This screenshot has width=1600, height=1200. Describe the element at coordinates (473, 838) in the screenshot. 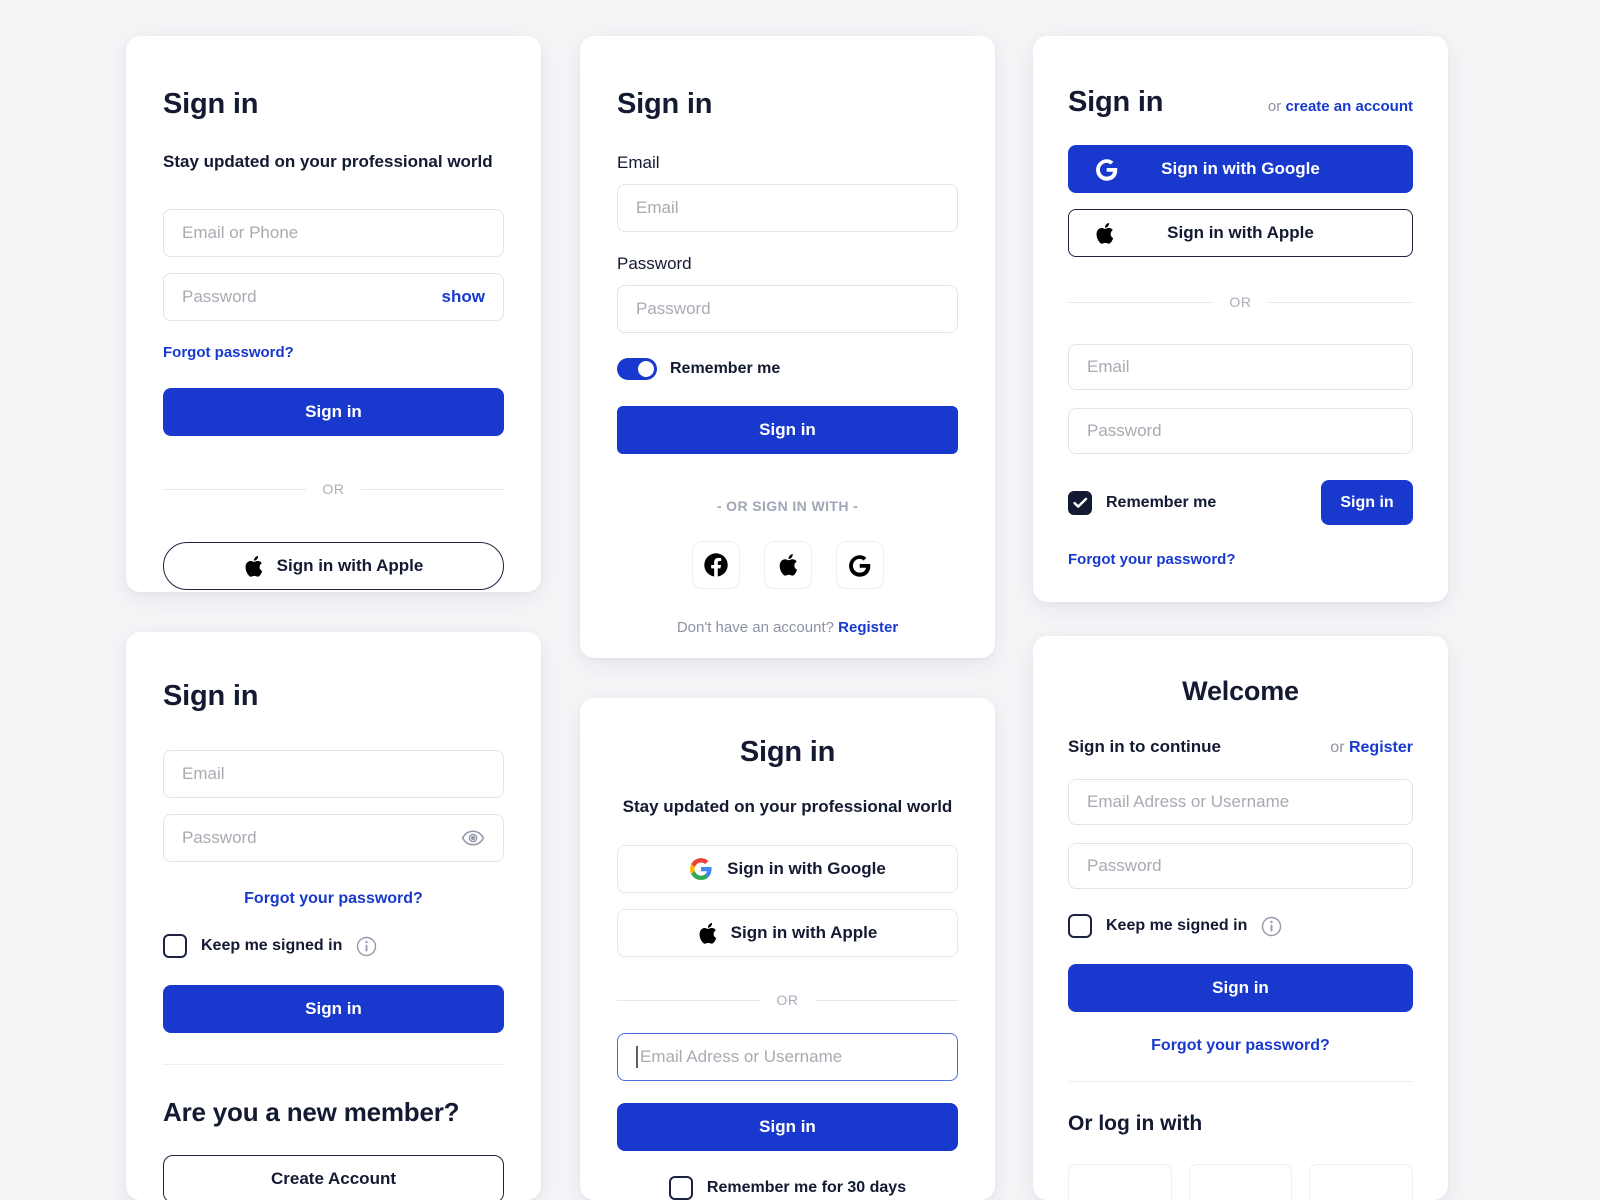

I see `eye-icon` at that location.